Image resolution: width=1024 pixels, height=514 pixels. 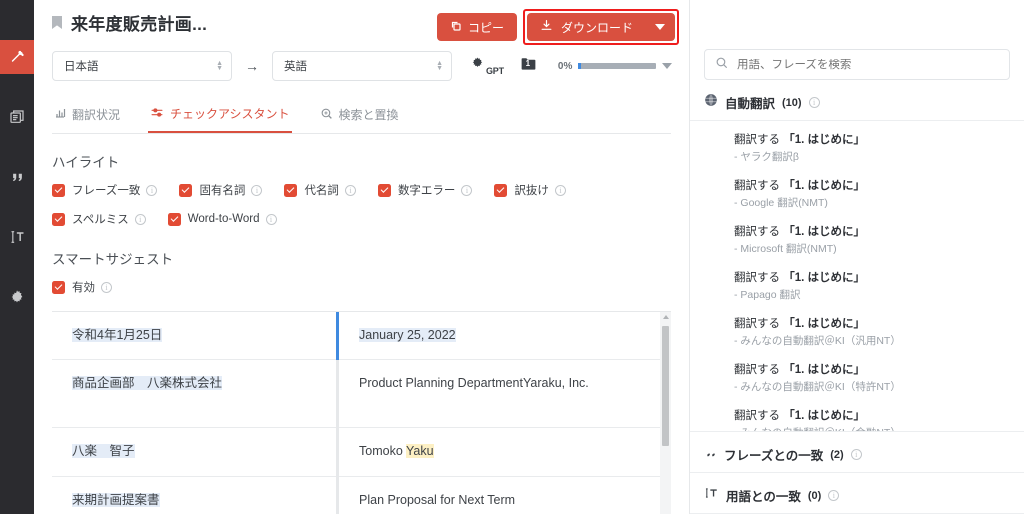 I want to click on checkbox-word-to-word: Word-to-Word i, so click(x=222, y=219).